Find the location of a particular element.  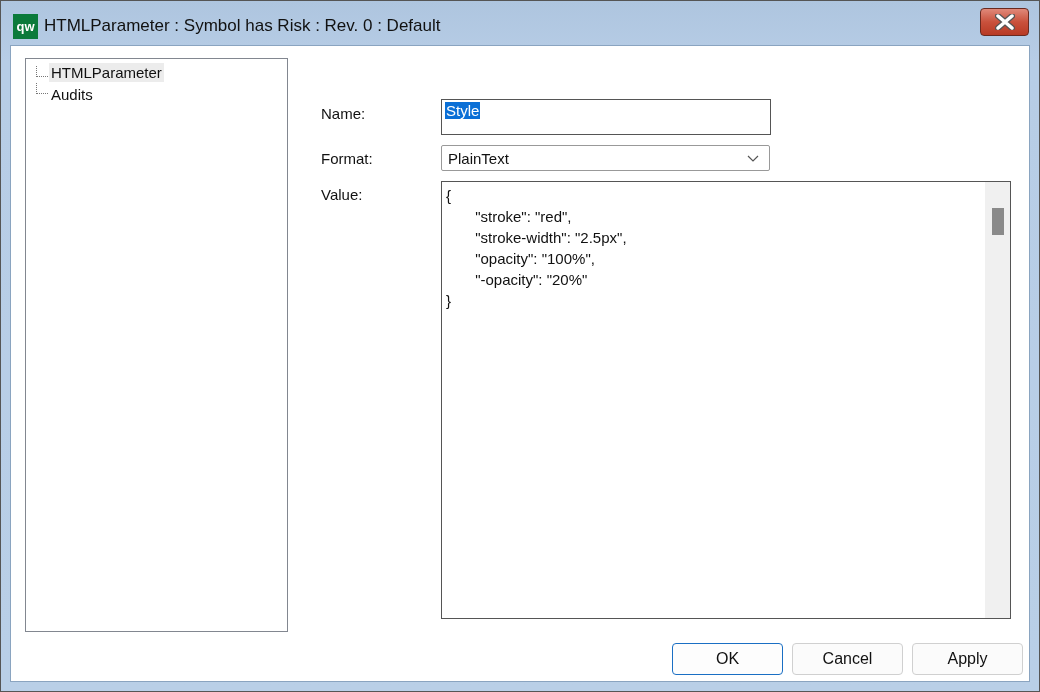

chevron-down-icon is located at coordinates (753, 158).